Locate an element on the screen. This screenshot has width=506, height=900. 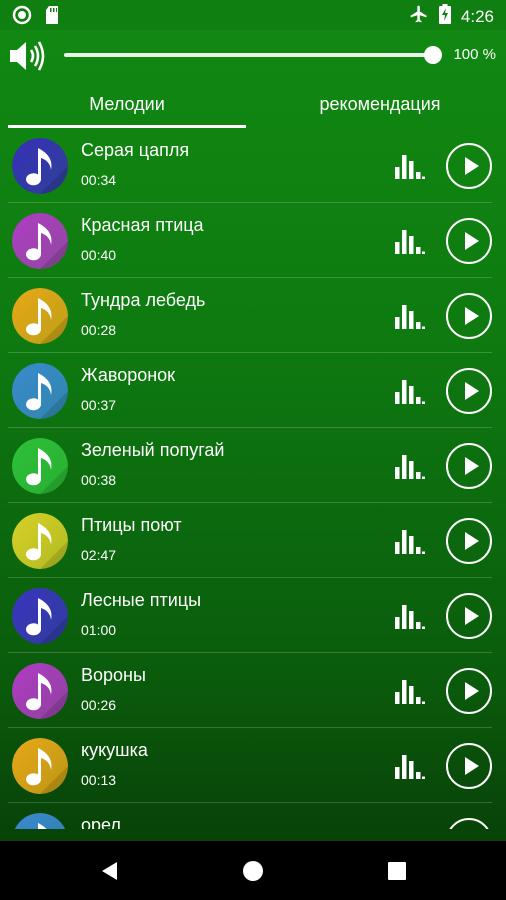
track-title: Жаворонок is located at coordinates (128, 375).